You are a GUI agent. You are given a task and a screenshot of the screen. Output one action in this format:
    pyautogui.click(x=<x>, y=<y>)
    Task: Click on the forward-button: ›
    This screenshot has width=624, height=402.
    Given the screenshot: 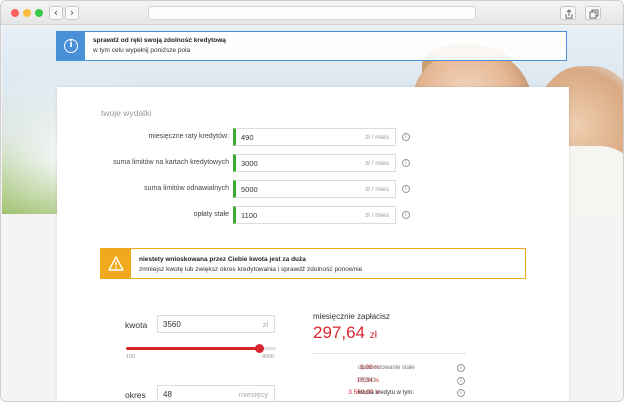 What is the action you would take?
    pyautogui.click(x=72, y=13)
    